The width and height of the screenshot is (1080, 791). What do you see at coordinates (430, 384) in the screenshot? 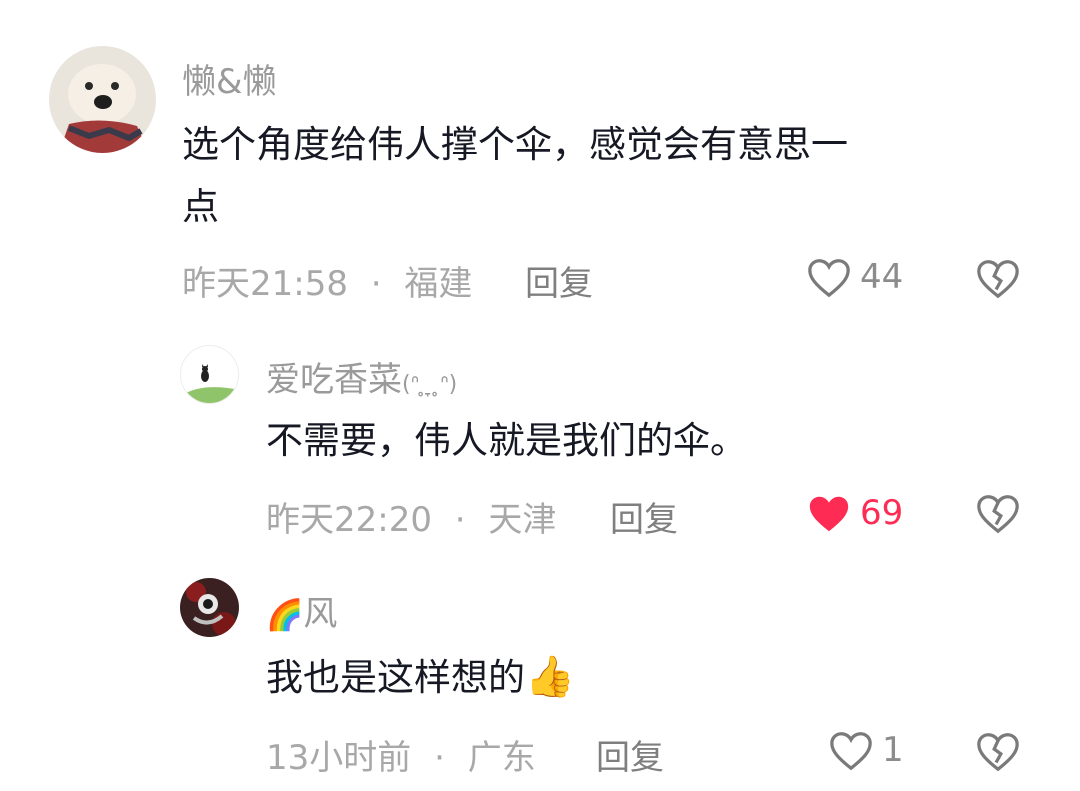
I see `kaomoji: (ᐢ ̥ ̞ ̥ᐢ)` at bounding box center [430, 384].